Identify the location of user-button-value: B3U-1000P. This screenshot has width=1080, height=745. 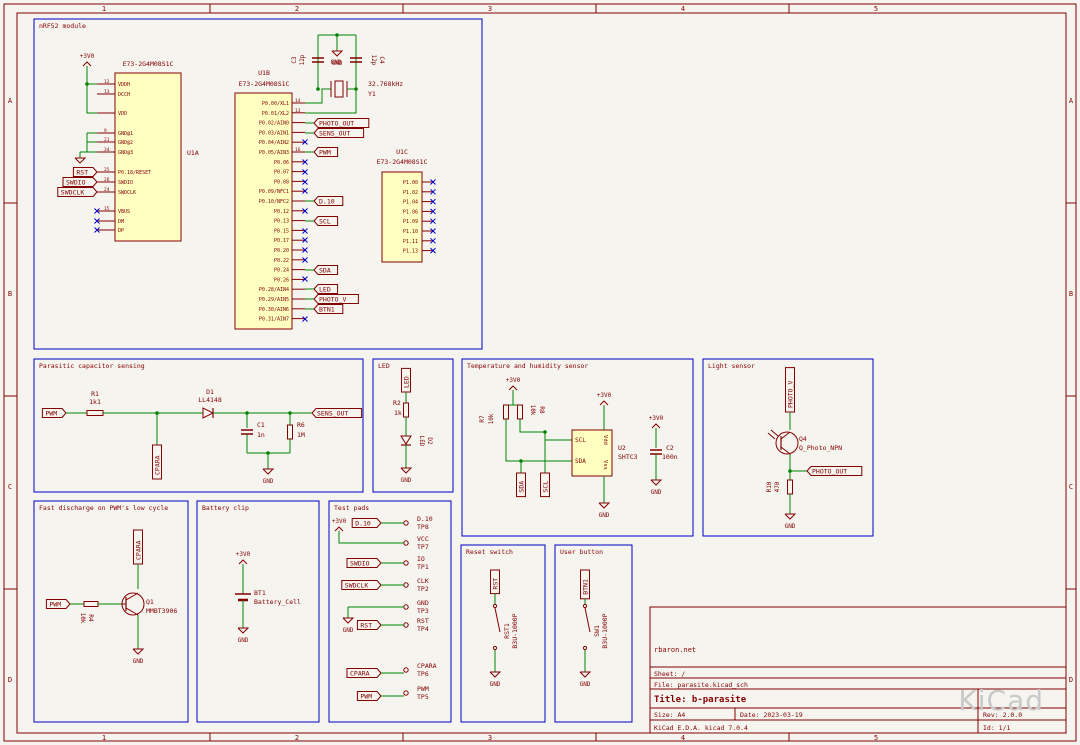
(605, 630).